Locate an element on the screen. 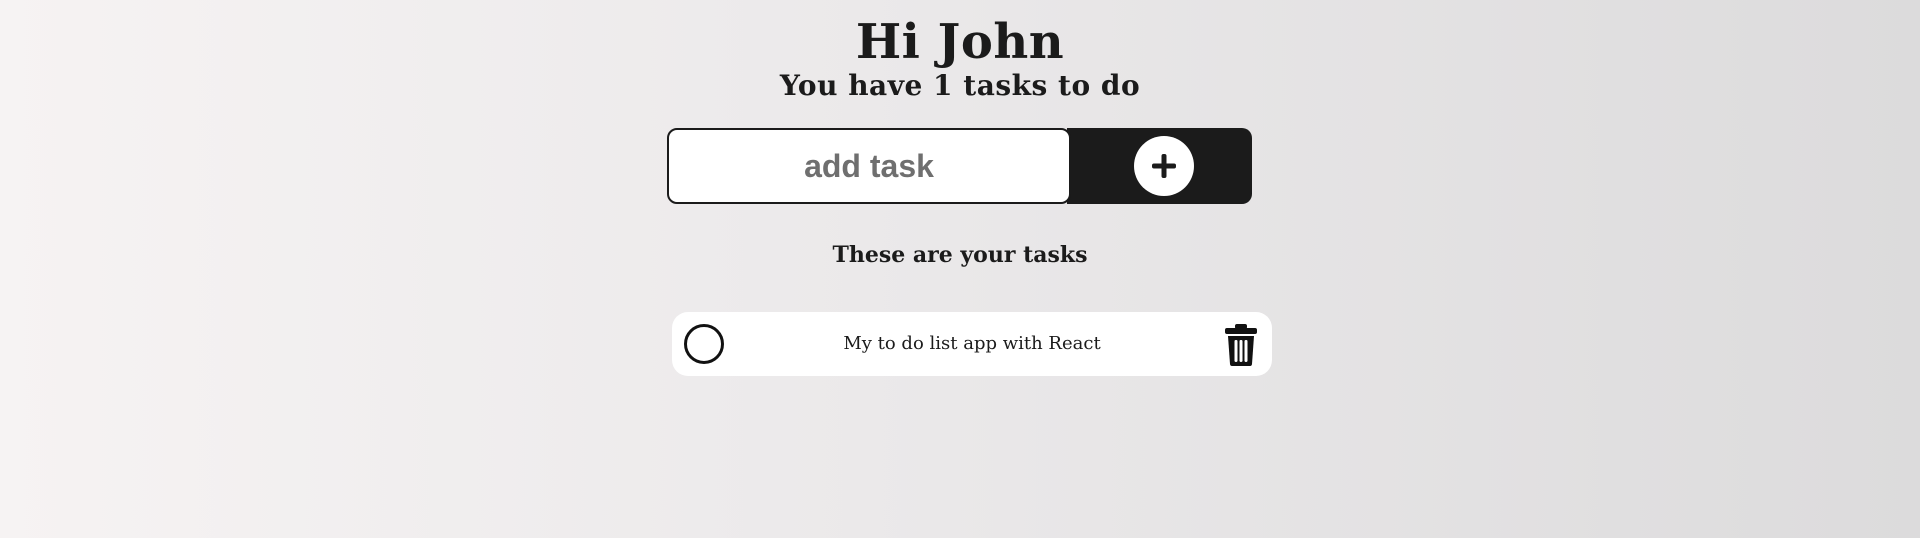  task-text: My to do list app with React is located at coordinates (972, 343).